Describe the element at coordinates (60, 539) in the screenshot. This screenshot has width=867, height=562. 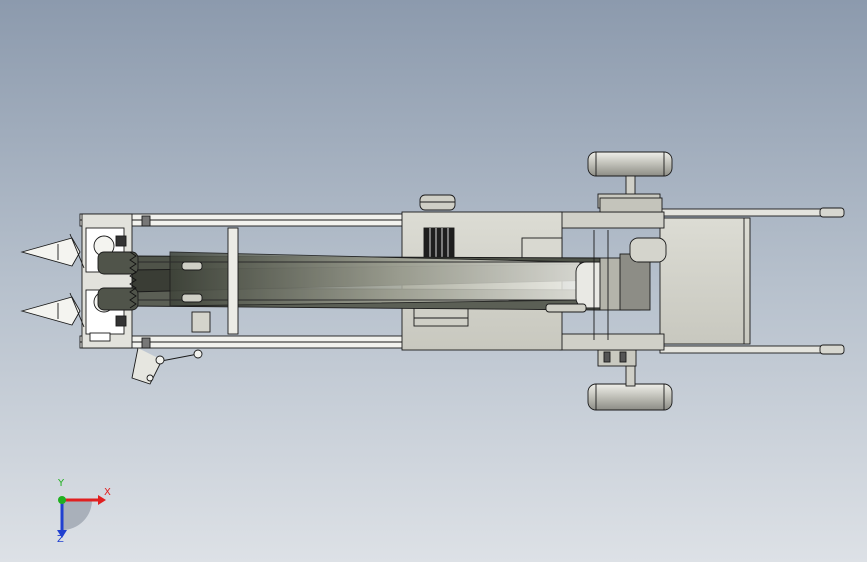
I see `z-axis-label: Z` at that location.